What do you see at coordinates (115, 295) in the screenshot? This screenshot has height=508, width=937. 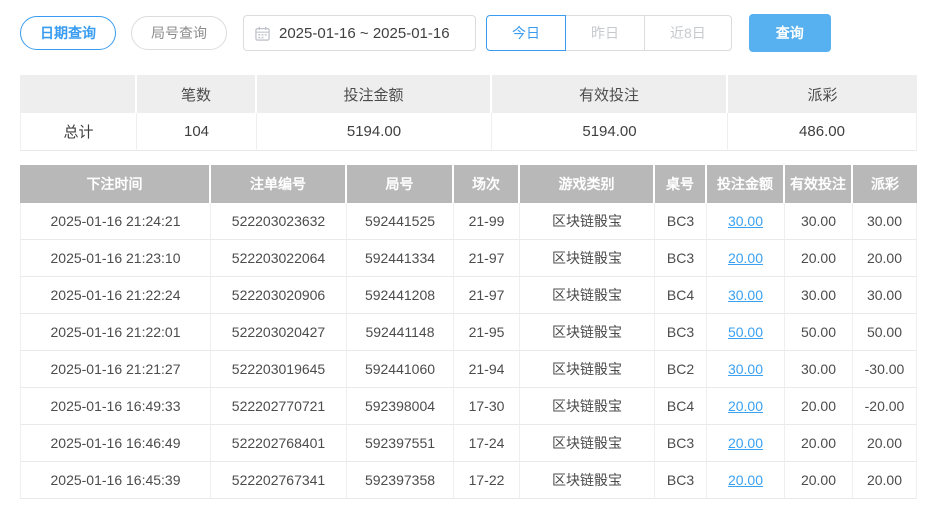 I see `cell-bet-time: 2025-01-16 21:22:24` at bounding box center [115, 295].